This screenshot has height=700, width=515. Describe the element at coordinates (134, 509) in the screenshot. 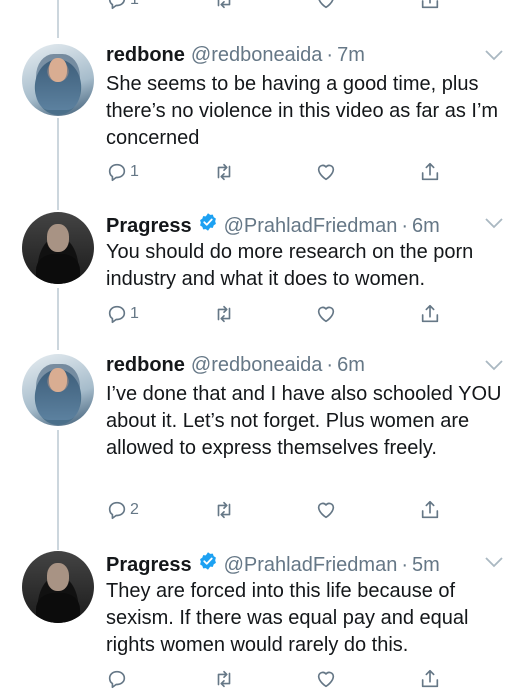

I see `reply-count: 2` at that location.